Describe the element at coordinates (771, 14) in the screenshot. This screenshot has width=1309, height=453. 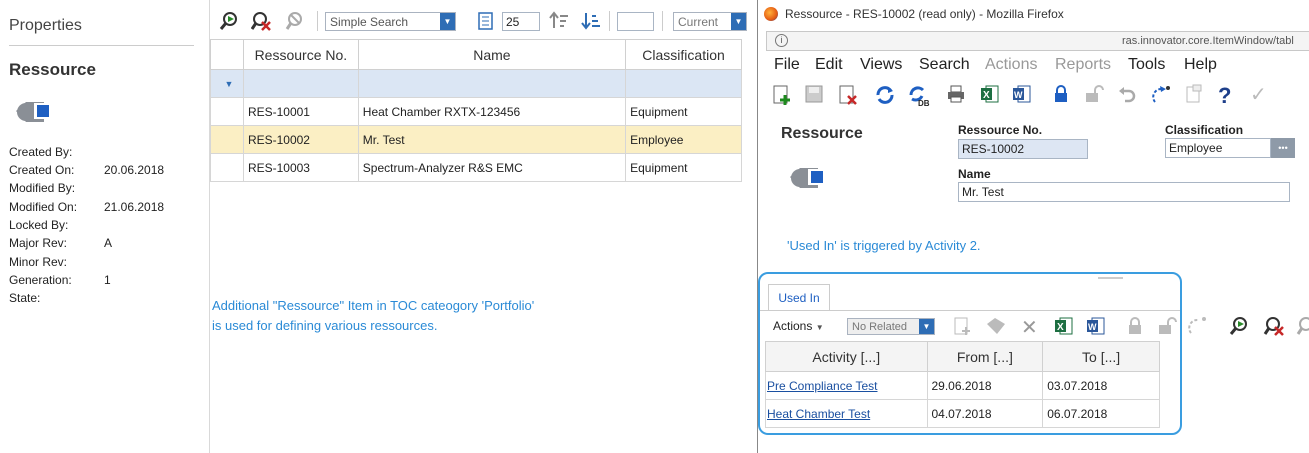
I see `firefox-icon` at that location.